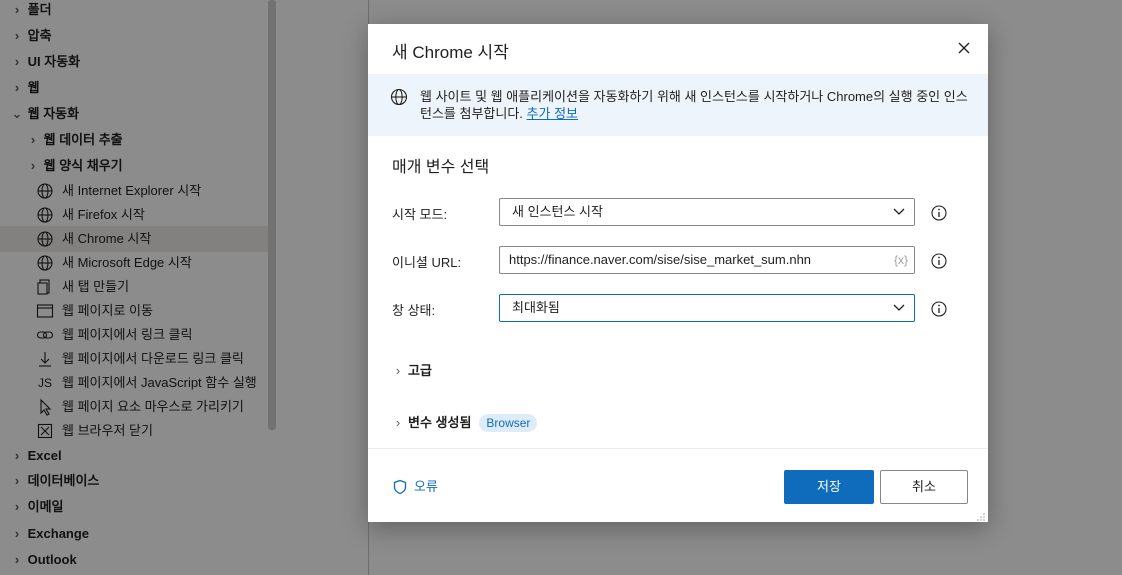  I want to click on launch-mode-dropdown: 새 인스턴스 시작, so click(707, 212).